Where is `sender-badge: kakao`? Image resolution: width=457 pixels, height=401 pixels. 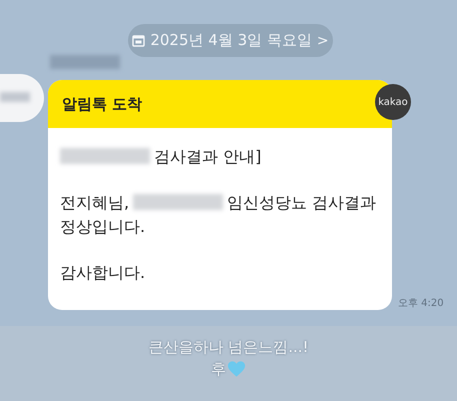
sender-badge: kakao is located at coordinates (393, 102).